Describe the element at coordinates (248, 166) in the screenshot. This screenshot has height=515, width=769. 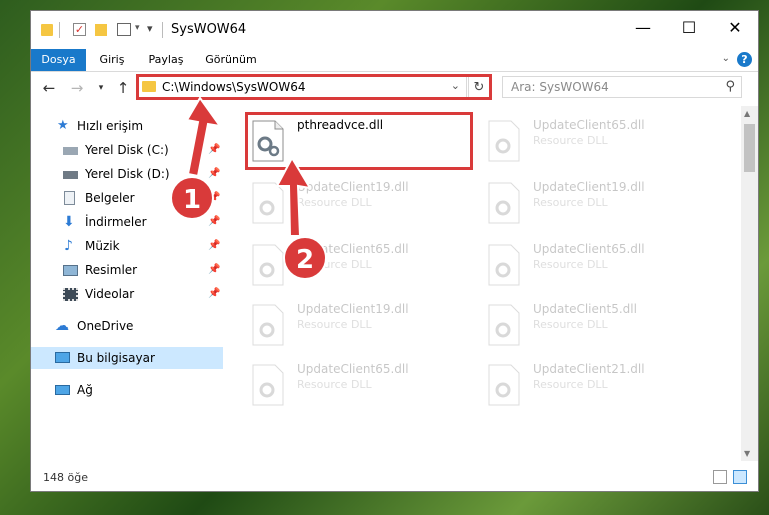
I see `annotation-arrows` at that location.